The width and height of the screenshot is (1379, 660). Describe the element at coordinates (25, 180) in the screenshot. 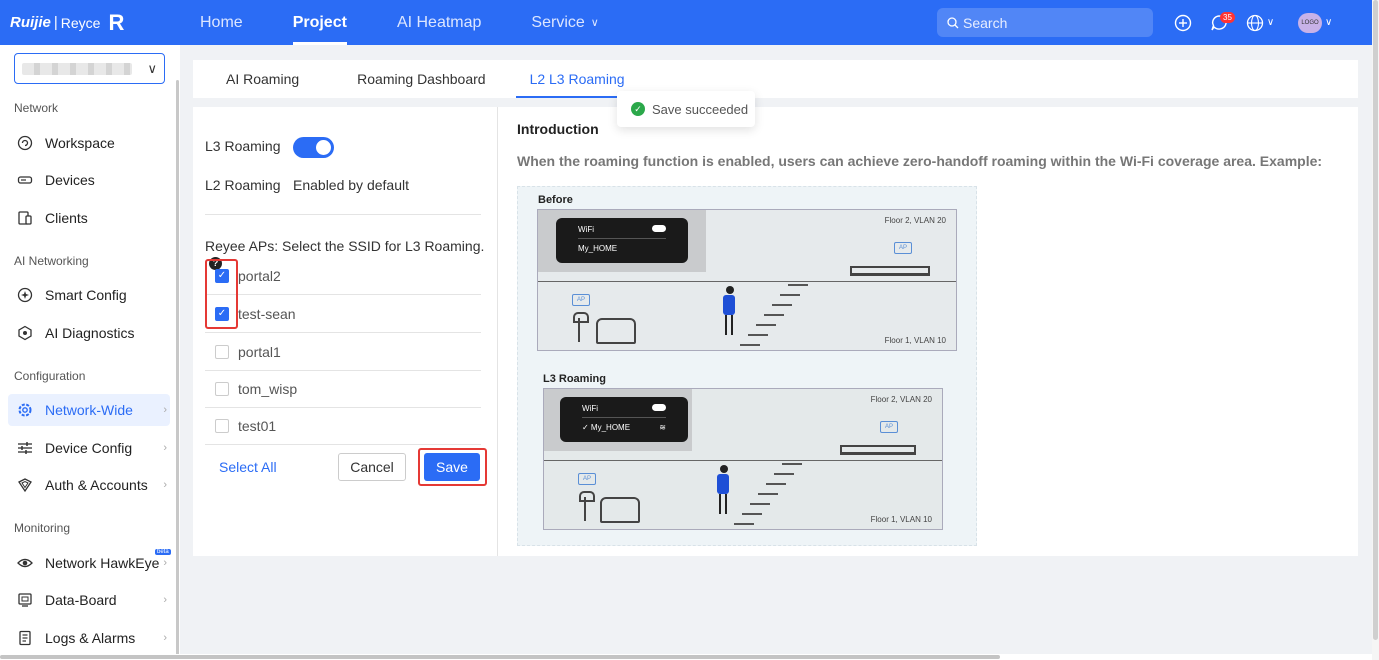

I see `devices-icon` at that location.